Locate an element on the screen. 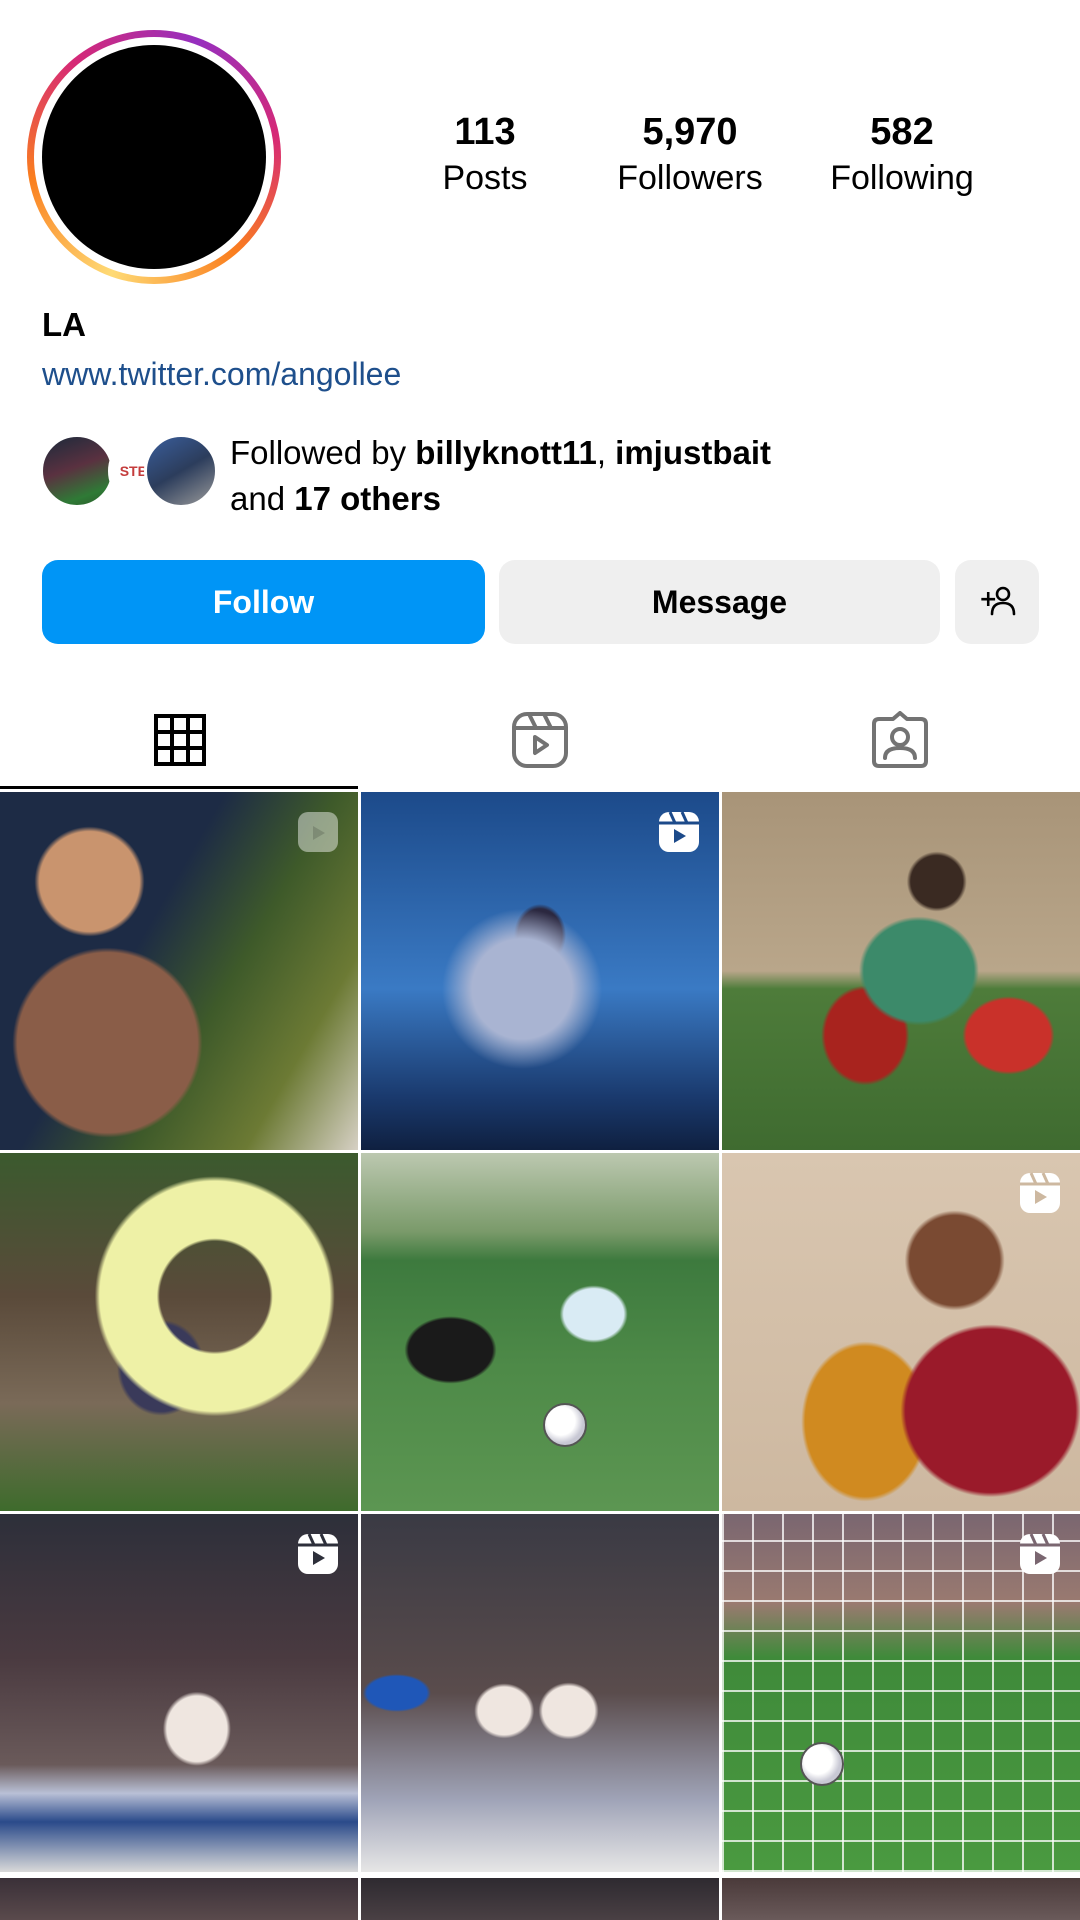 Image resolution: width=1080 pixels, height=1920 pixels. follower-username-1: billyknott11 is located at coordinates (506, 452).